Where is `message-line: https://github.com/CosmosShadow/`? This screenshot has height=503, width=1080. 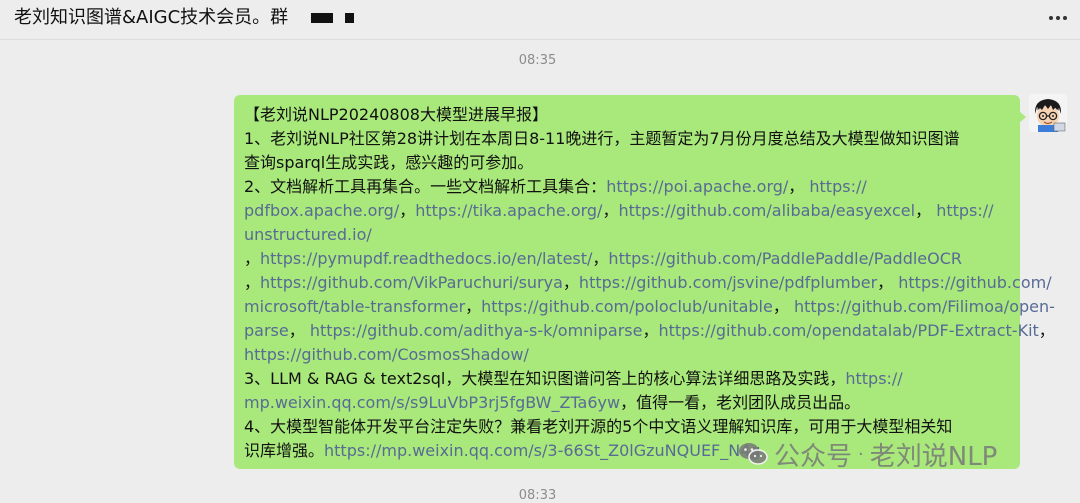 message-line: https://github.com/CosmosShadow/ is located at coordinates (386, 354).